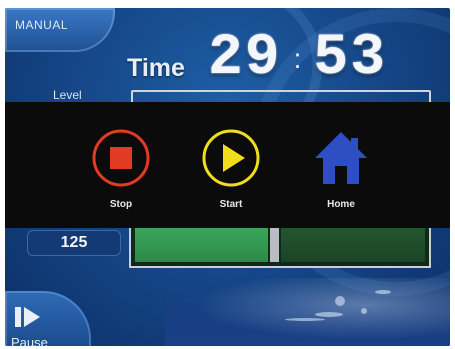 This screenshot has height=349, width=455. I want to click on stop-button: Stop, so click(121, 169).